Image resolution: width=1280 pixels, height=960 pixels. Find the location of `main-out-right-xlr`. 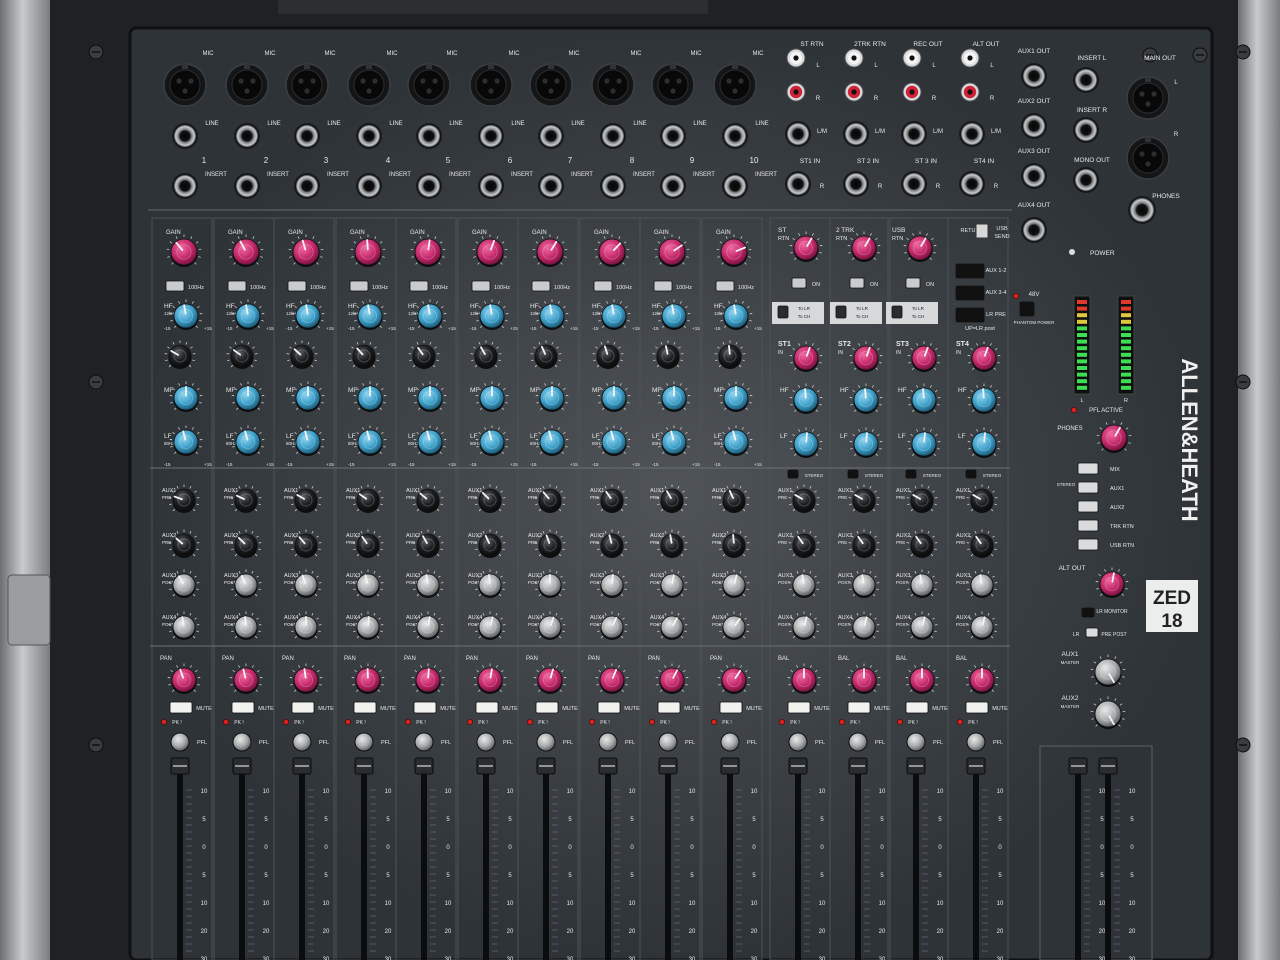

main-out-right-xlr is located at coordinates (1148, 158).